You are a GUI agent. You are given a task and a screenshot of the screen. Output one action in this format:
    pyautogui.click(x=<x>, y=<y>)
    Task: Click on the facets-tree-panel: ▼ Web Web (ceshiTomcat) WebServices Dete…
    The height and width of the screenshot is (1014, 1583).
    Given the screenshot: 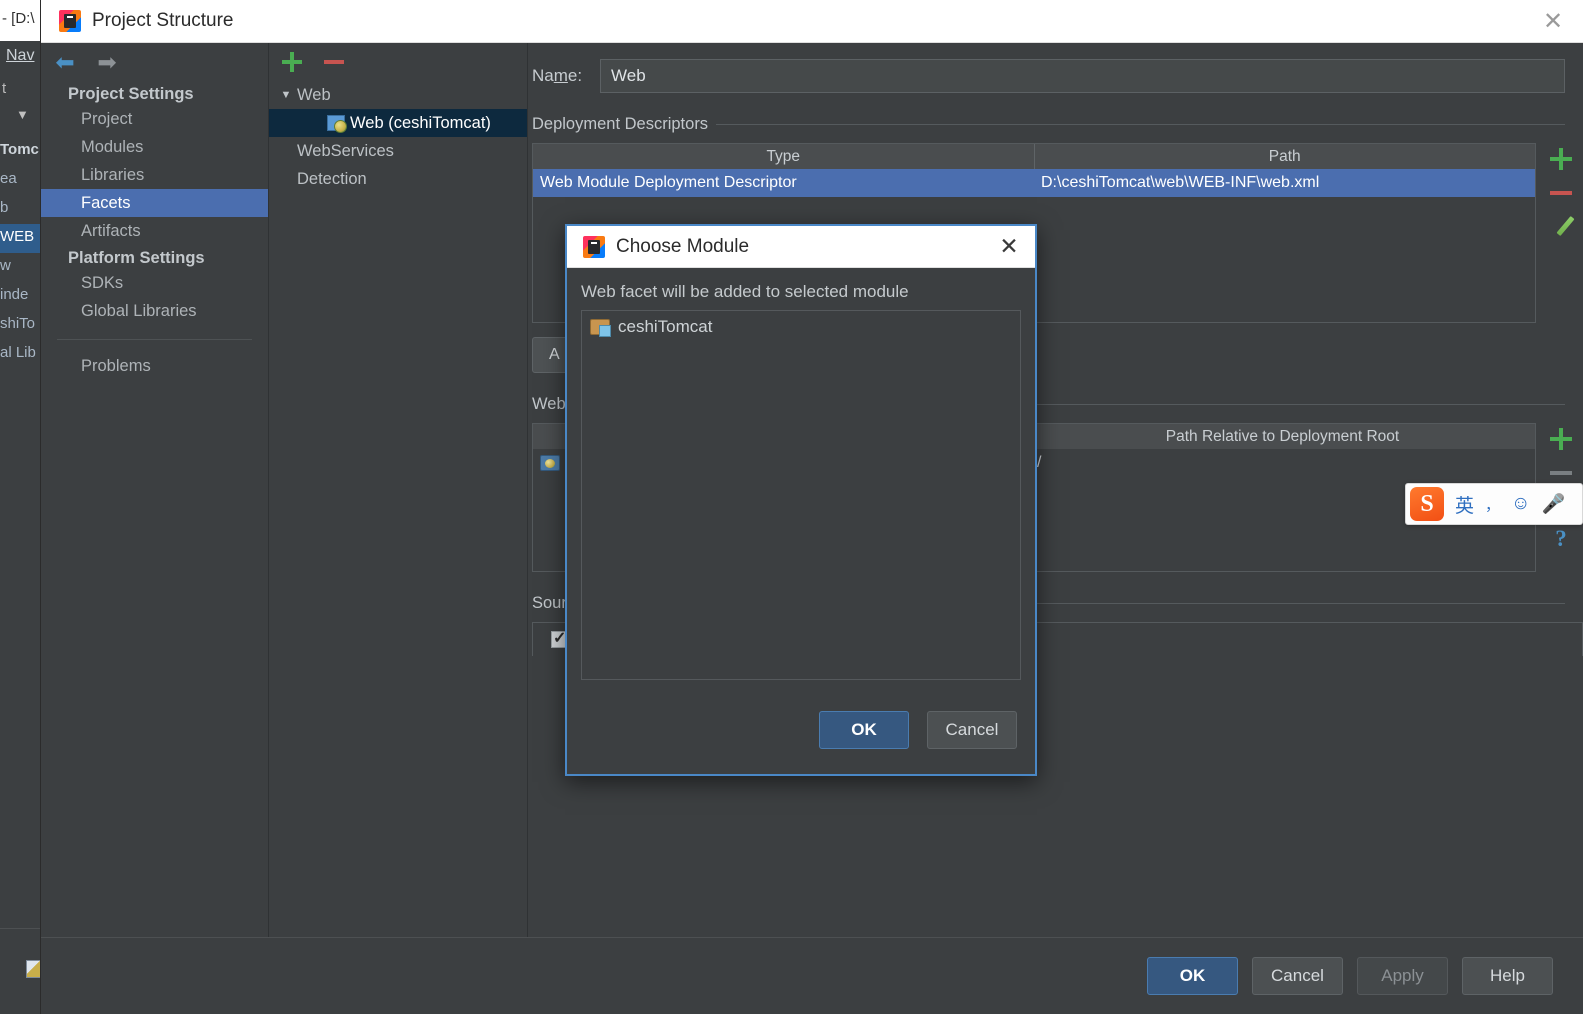 What is the action you would take?
    pyautogui.click(x=398, y=490)
    